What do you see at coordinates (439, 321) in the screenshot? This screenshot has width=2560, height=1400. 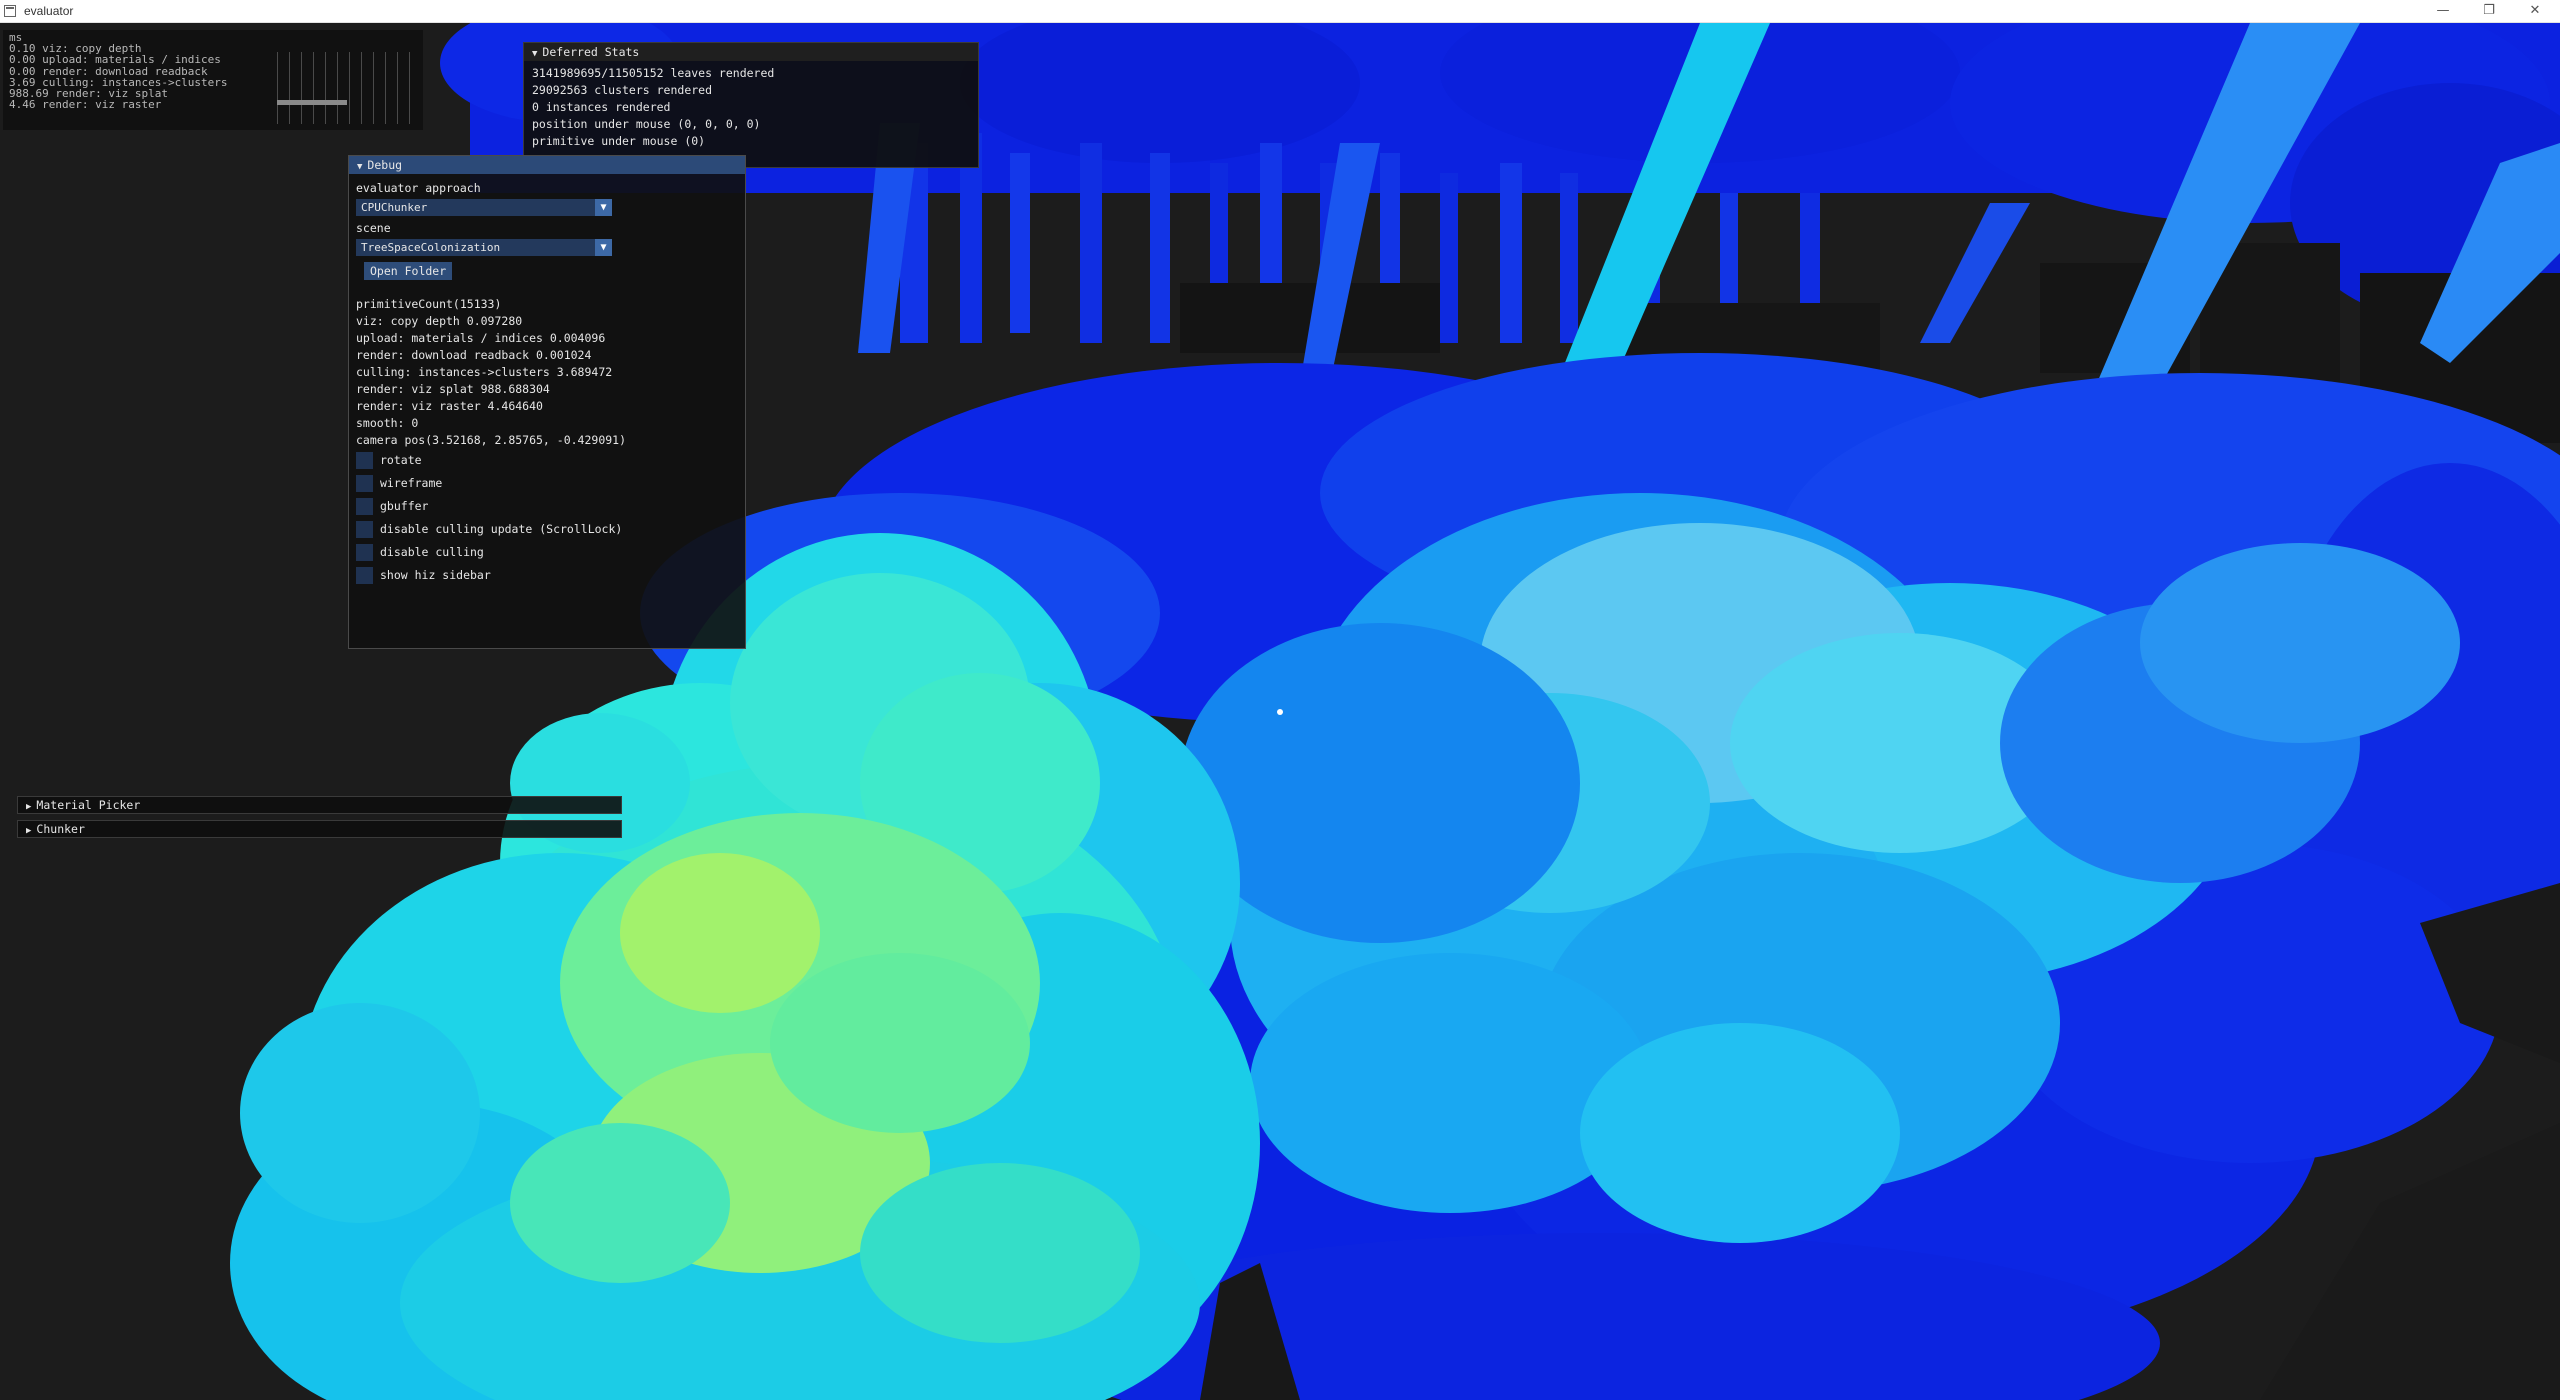 I see `debug-line: viz: copy depth 0.097280` at bounding box center [439, 321].